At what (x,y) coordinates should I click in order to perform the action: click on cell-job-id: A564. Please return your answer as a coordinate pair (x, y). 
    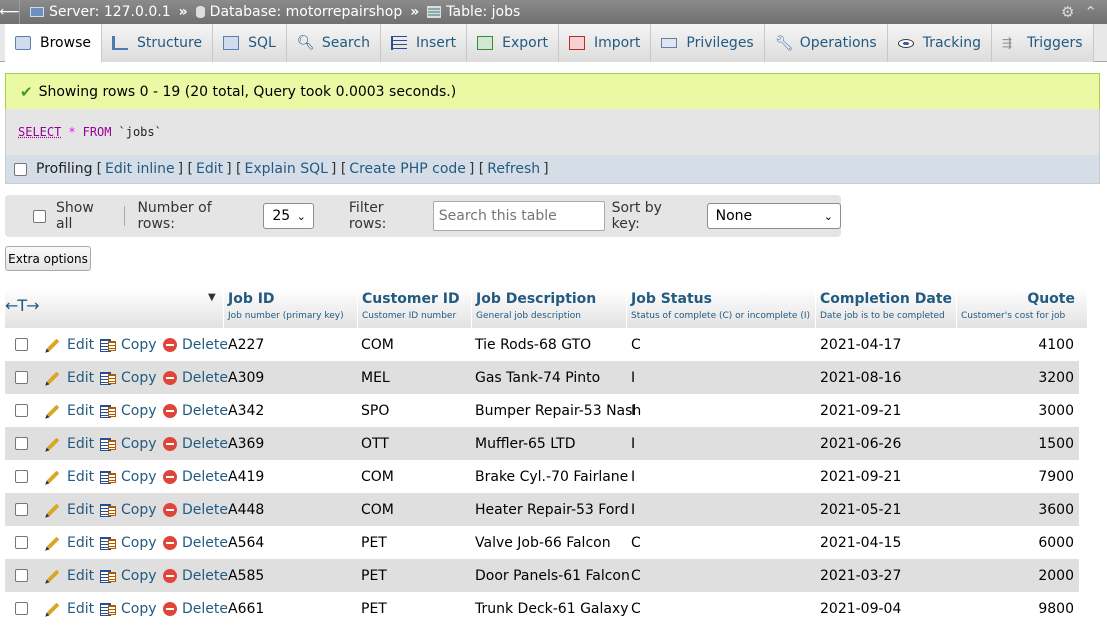
    Looking at the image, I should click on (246, 542).